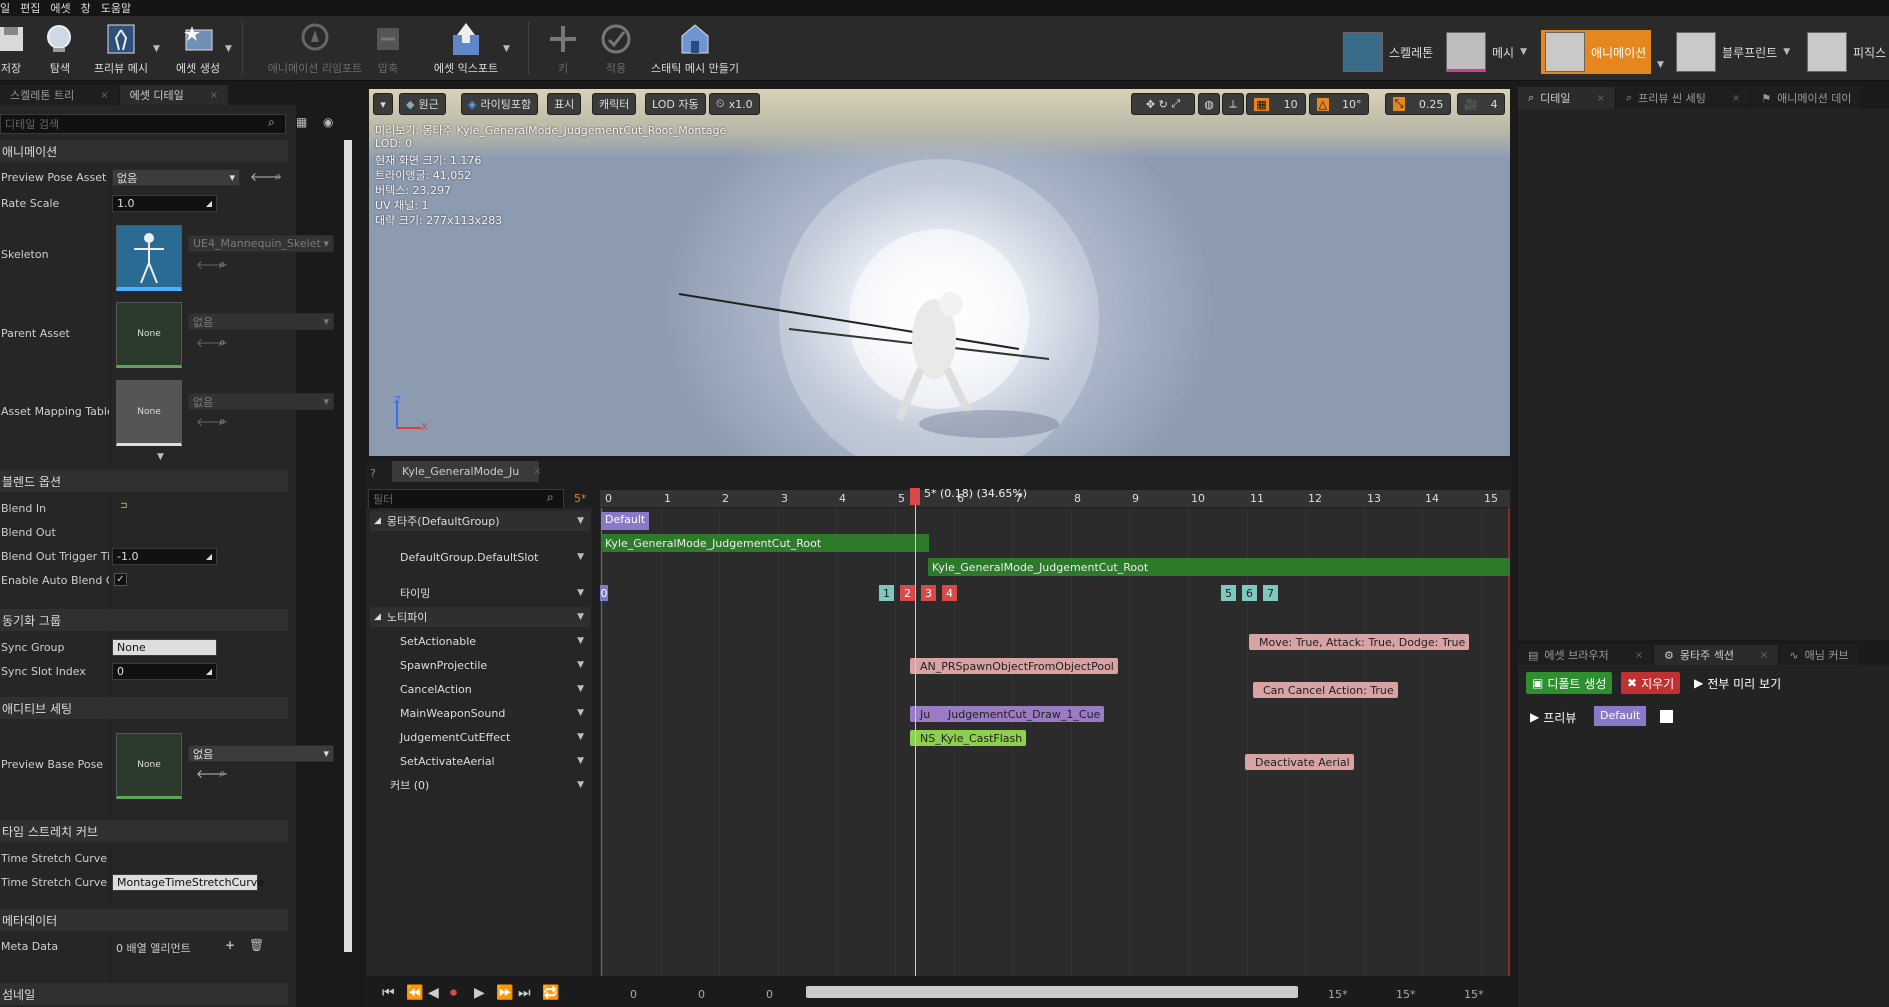 The image size is (1889, 1007). Describe the element at coordinates (504, 993) in the screenshot. I see `step-forward-icon: ⏩` at that location.